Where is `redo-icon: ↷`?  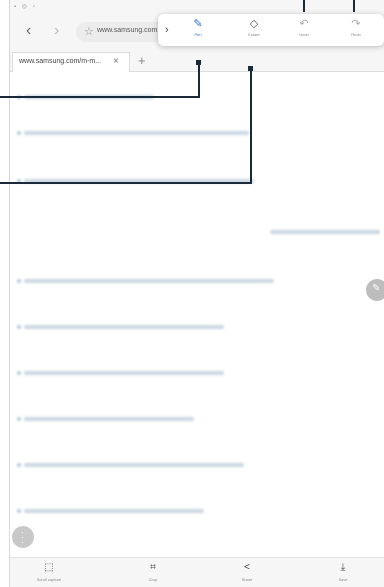
redo-icon: ↷ is located at coordinates (356, 24).